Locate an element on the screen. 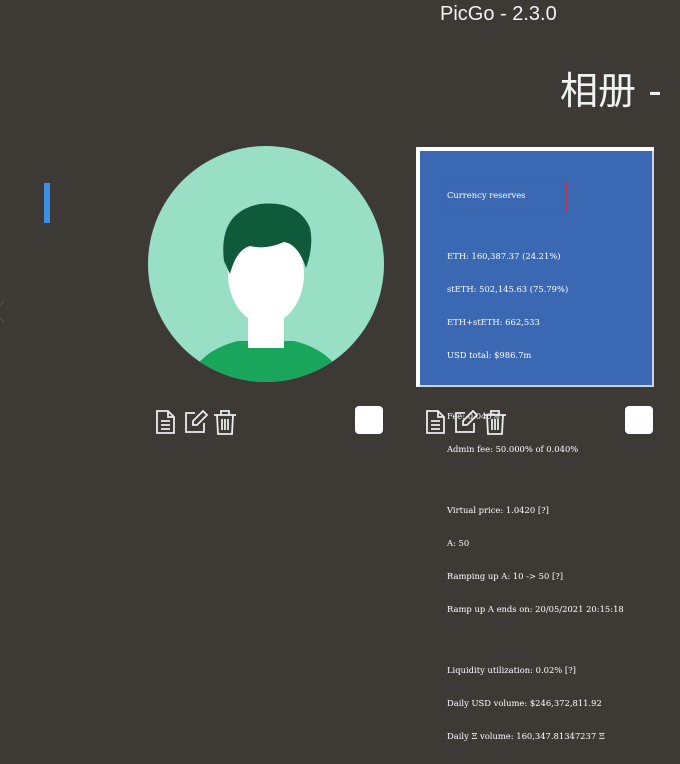 This screenshot has height=764, width=680. screenshot-line: Liquidity utilization: 0.02% [?] is located at coordinates (511, 670).